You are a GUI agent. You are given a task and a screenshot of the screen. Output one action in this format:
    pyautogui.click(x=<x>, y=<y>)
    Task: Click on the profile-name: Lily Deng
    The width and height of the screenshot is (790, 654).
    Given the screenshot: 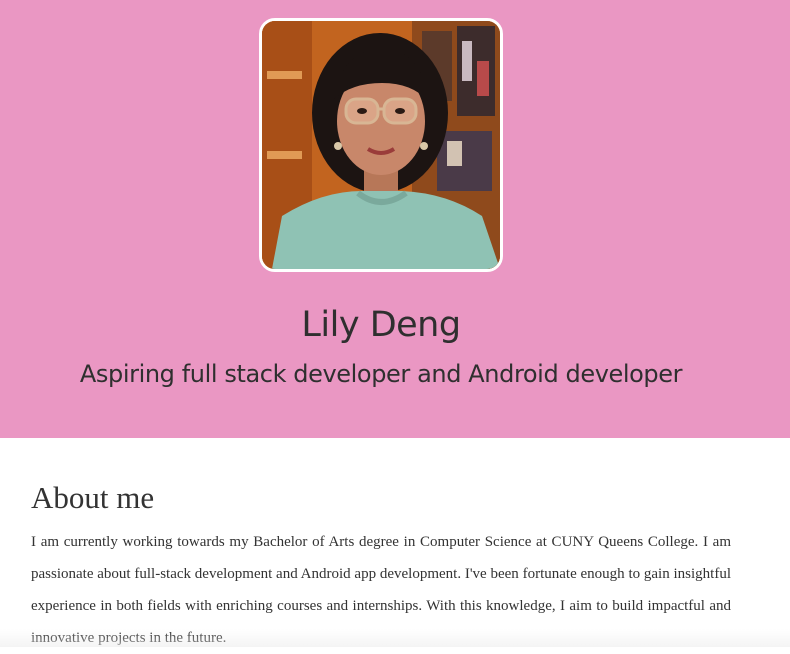 What is the action you would take?
    pyautogui.click(x=381, y=325)
    